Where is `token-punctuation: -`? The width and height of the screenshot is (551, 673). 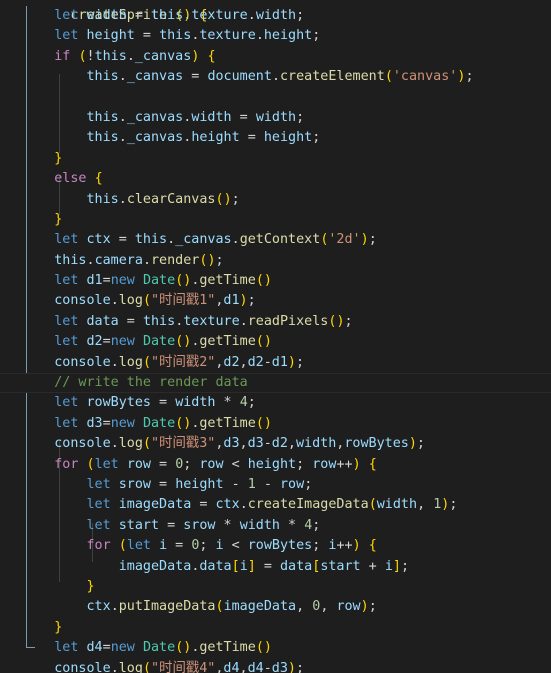
token-punctuation: - is located at coordinates (267, 362).